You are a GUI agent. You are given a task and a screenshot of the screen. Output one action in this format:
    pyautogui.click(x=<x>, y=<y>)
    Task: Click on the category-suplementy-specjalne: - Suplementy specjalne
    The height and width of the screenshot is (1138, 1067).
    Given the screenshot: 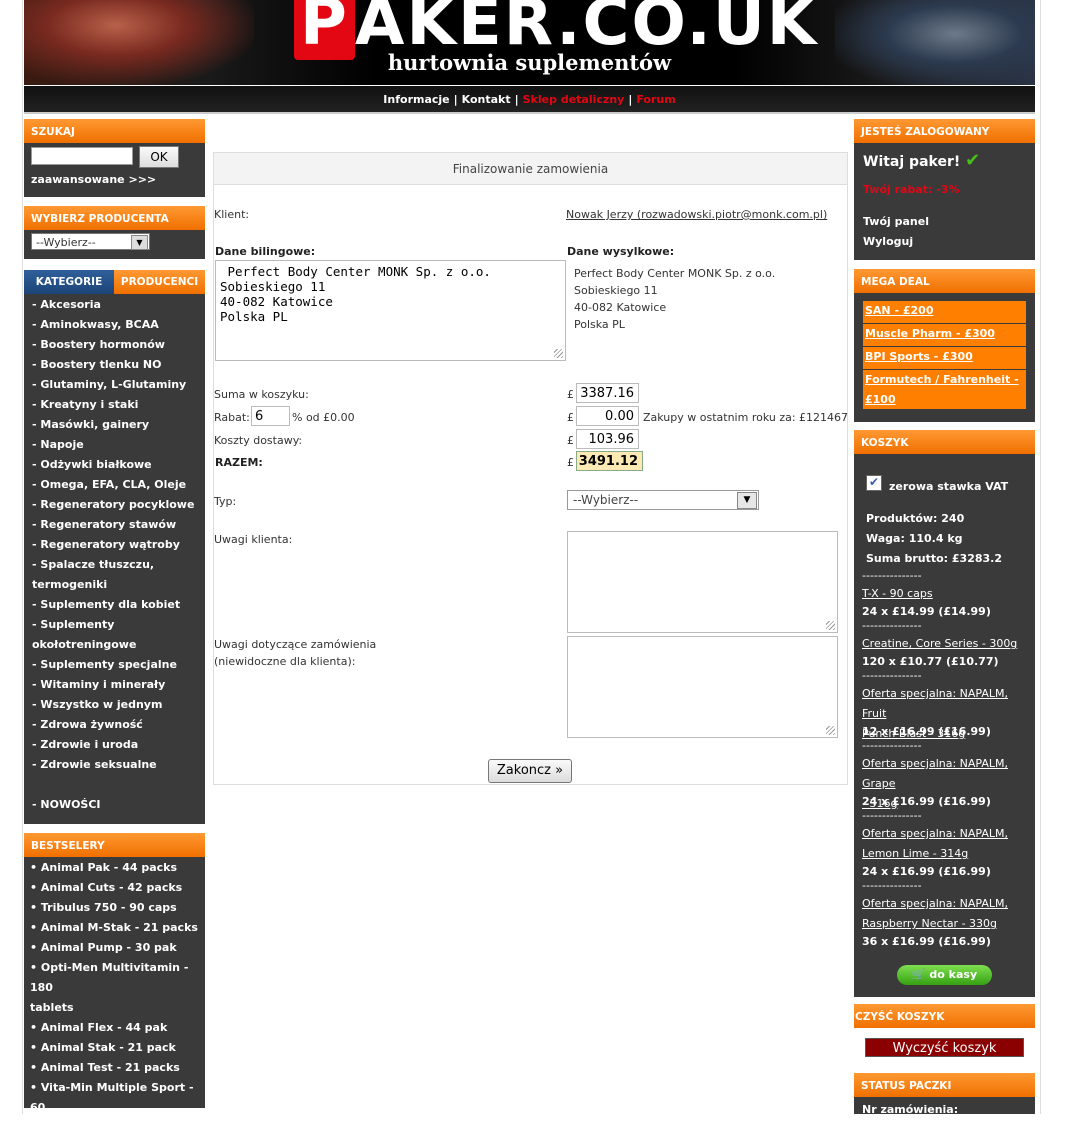 What is the action you would take?
    pyautogui.click(x=114, y=665)
    